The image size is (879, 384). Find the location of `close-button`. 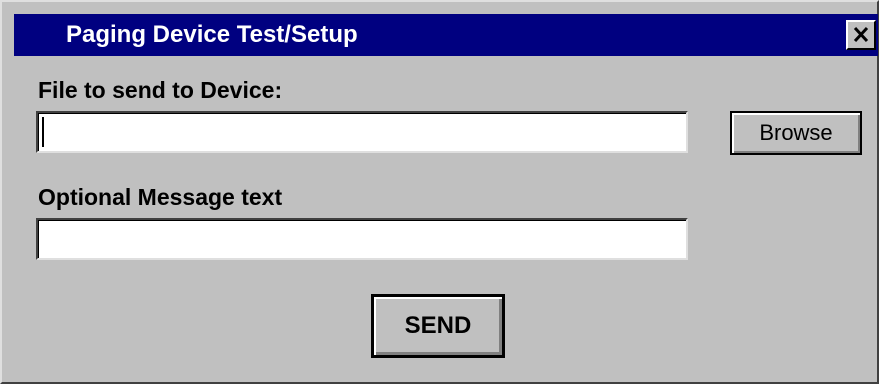

close-button is located at coordinates (861, 35).